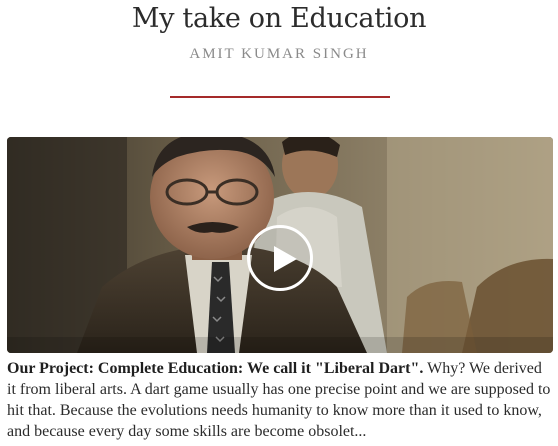 The width and height of the screenshot is (558, 446). Describe the element at coordinates (279, 18) in the screenshot. I see `post-title: My take on Education` at that location.